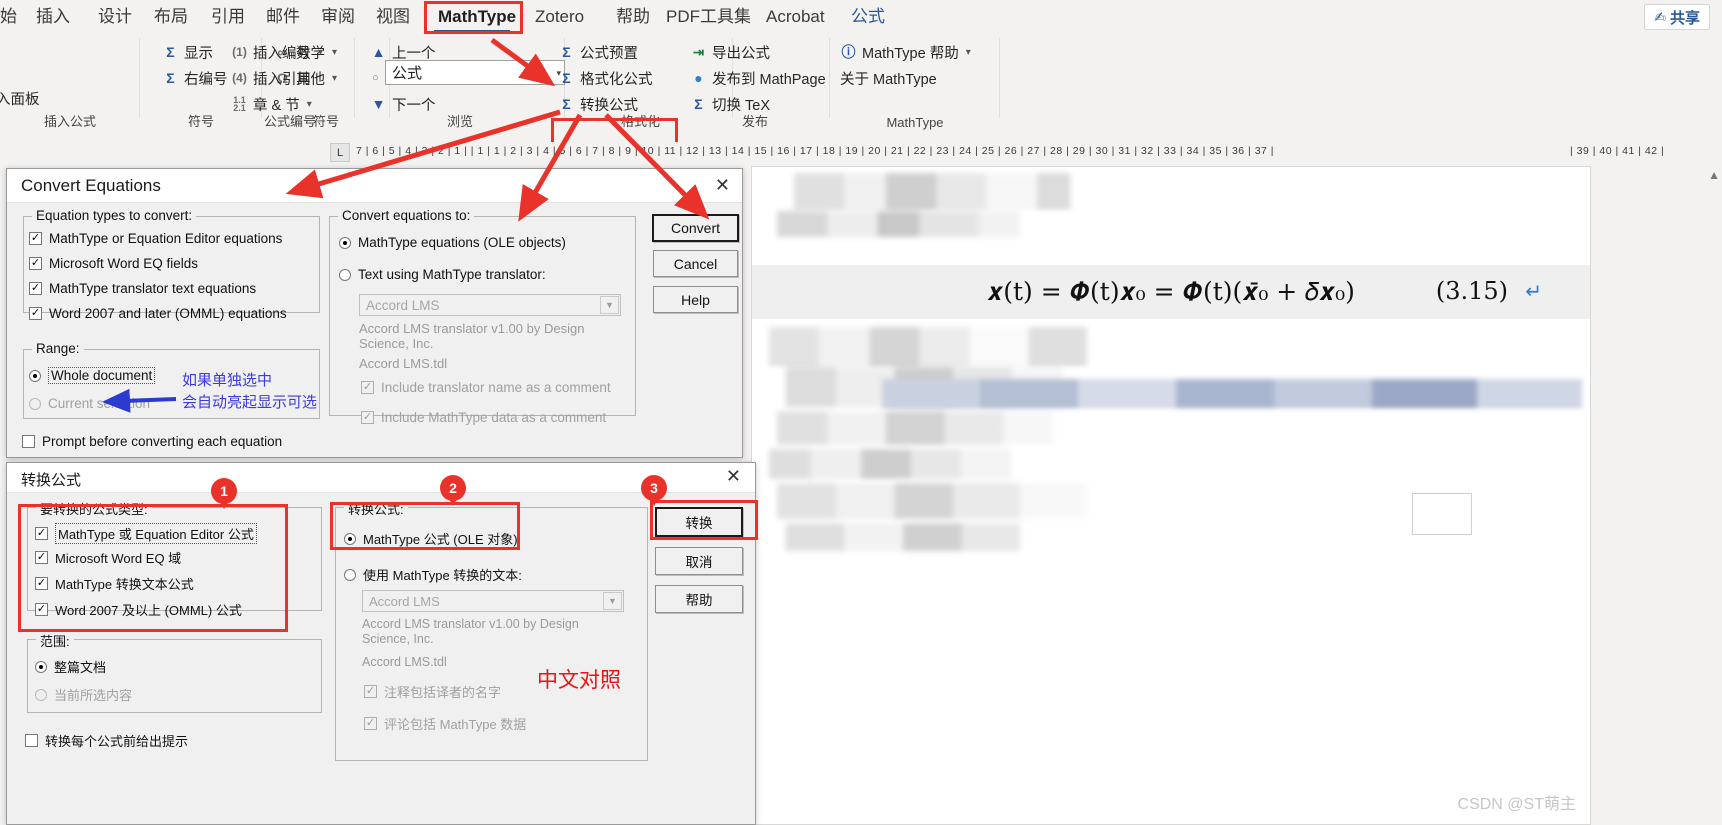  Describe the element at coordinates (999, 78) in the screenshot. I see `group-divider` at that location.